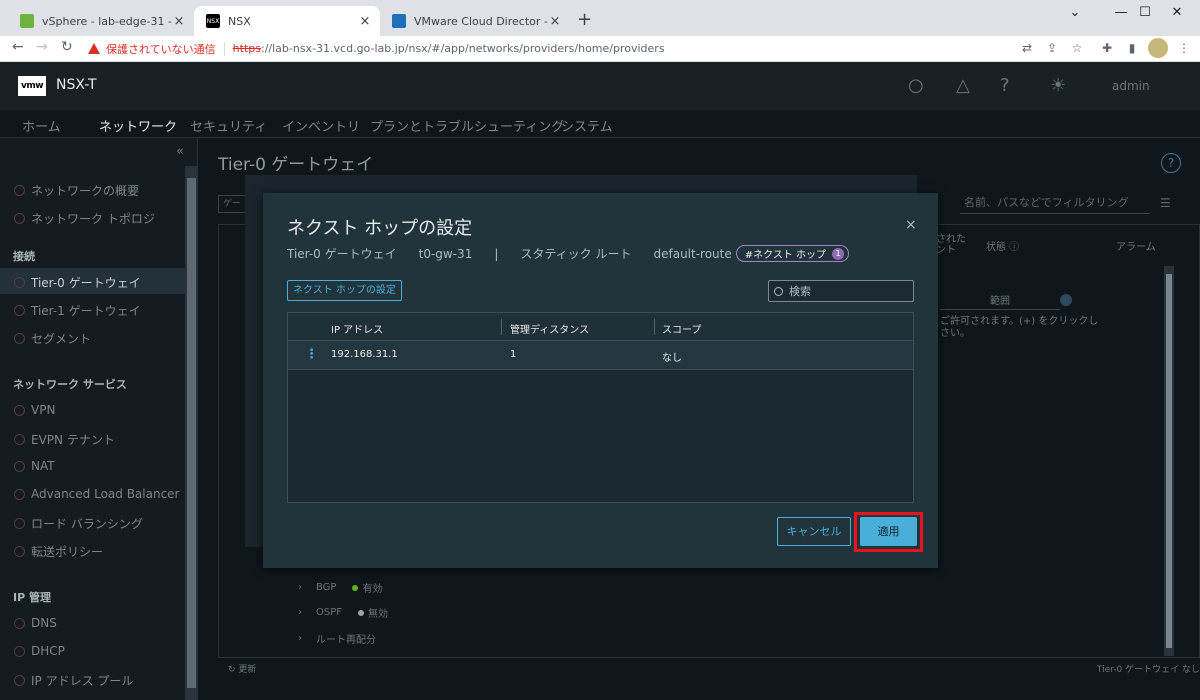 This screenshot has width=1200, height=700. Describe the element at coordinates (228, 125) in the screenshot. I see `nav-security: セキュリティ` at that location.